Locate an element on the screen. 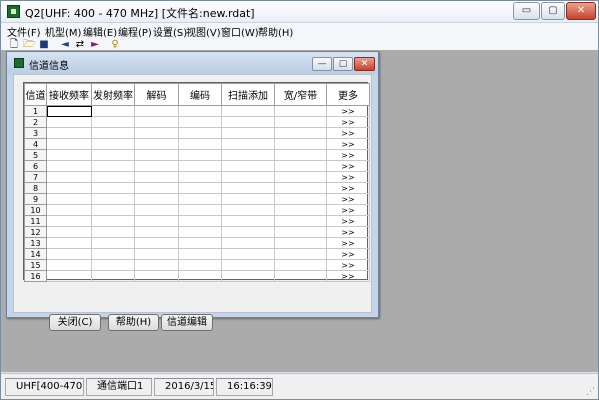 This screenshot has height=400, width=599. col-header-rx-freq: 接收频率 is located at coordinates (69, 94).